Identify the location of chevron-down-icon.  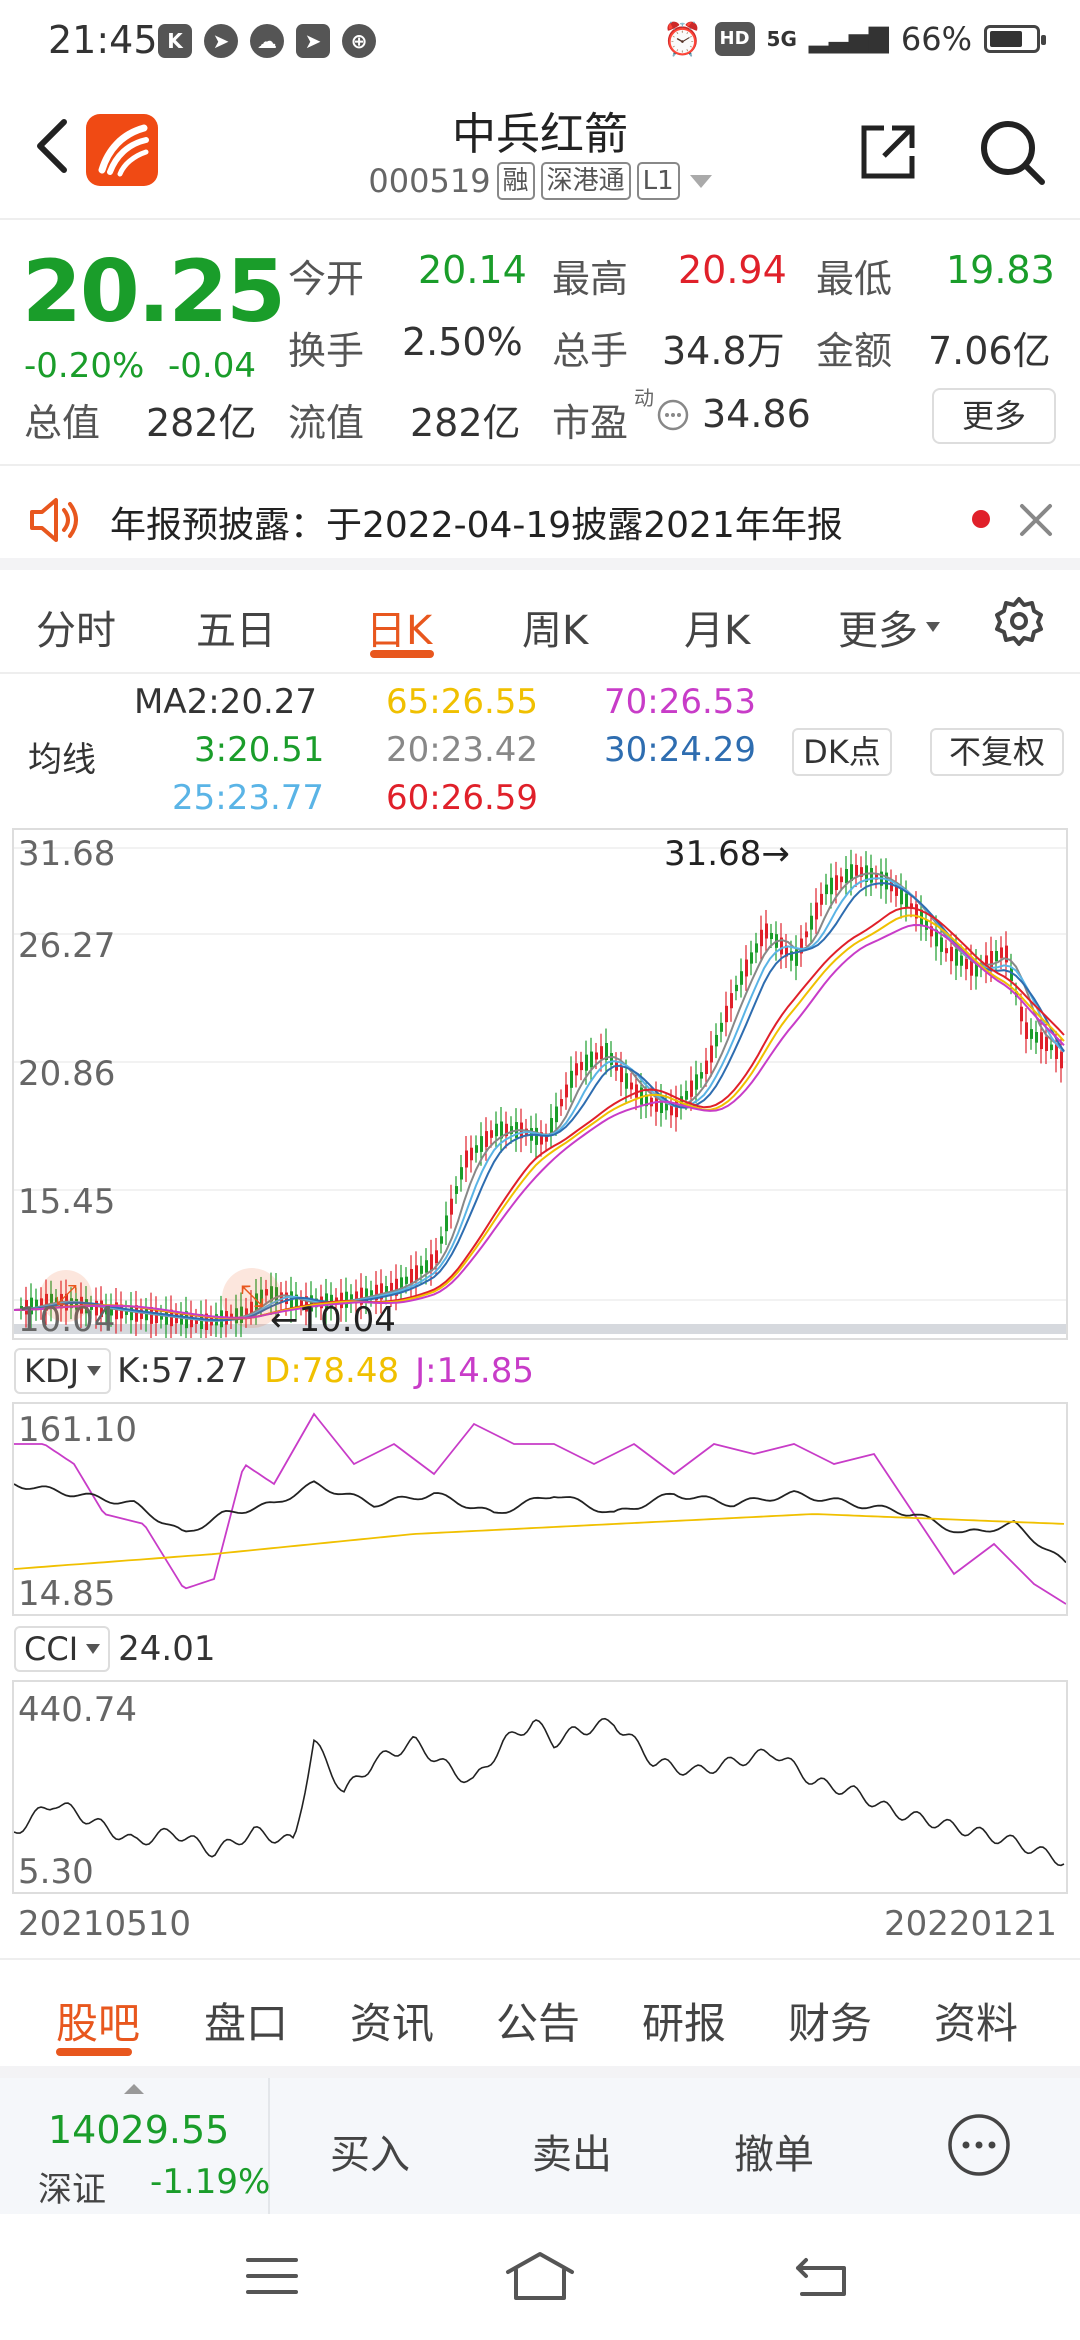
(700, 181).